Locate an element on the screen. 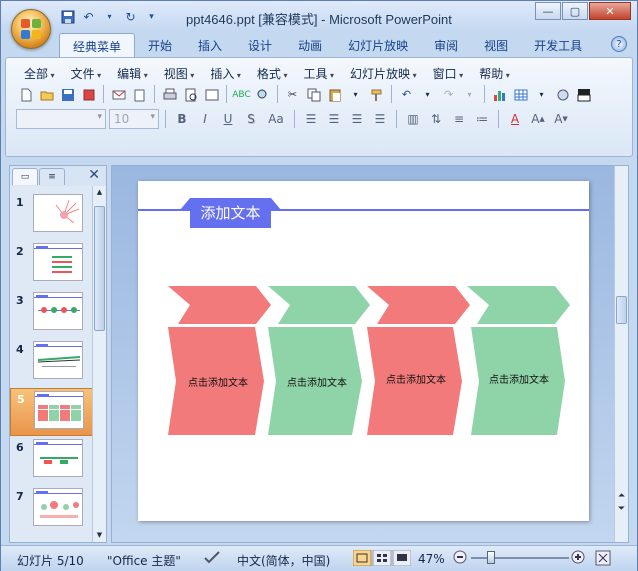 This screenshot has width=638, height=571. menu-edit: 编辑 is located at coordinates (134, 73).